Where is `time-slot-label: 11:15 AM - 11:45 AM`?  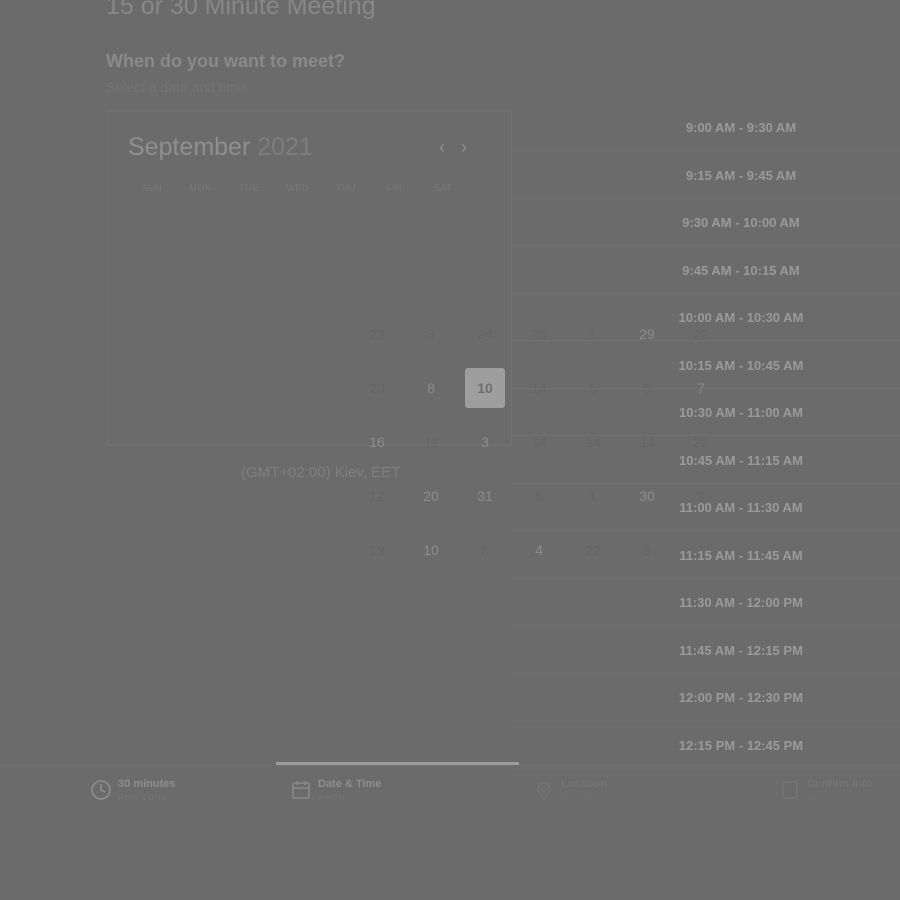 time-slot-label: 11:15 AM - 11:45 AM is located at coordinates (741, 555).